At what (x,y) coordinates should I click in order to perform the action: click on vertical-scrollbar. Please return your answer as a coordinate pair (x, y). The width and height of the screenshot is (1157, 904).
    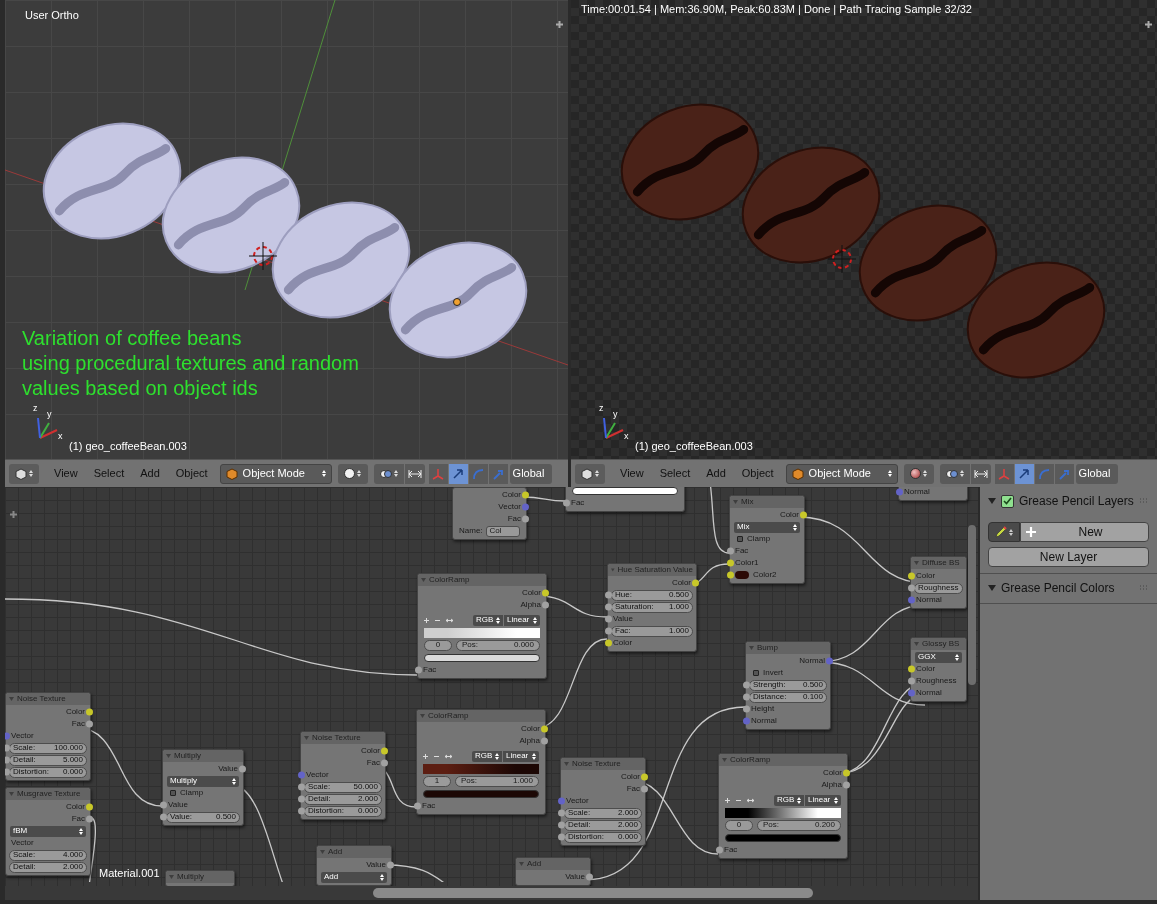
    Looking at the image, I should click on (972, 605).